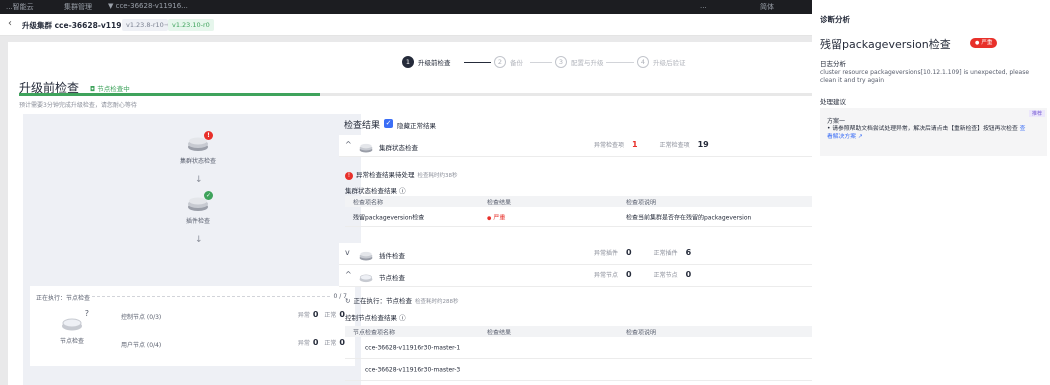  I want to click on step-verify: 4 升级后验证, so click(661, 62).